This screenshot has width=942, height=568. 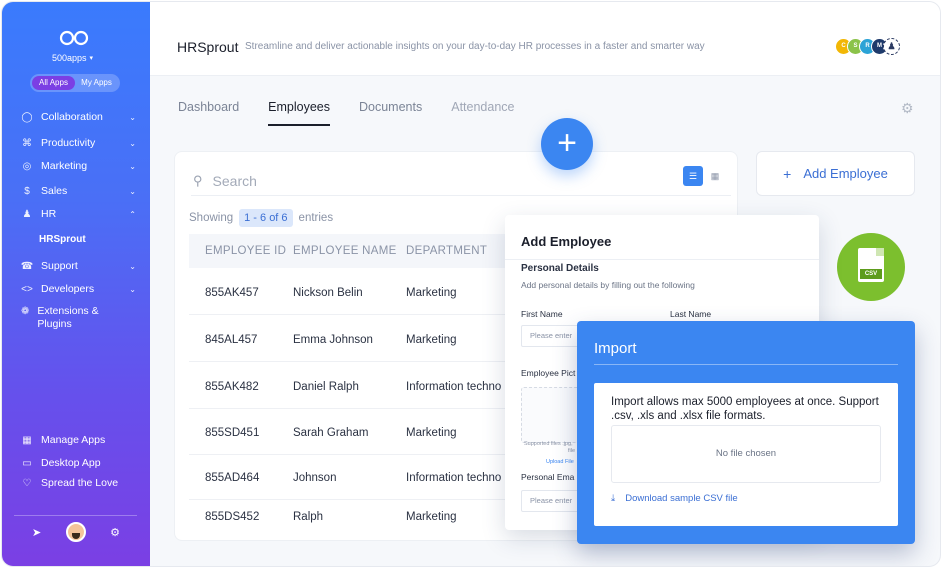 What do you see at coordinates (78, 166) in the screenshot?
I see `sidebar-item-marketing: ◎ Marketing ⌄` at bounding box center [78, 166].